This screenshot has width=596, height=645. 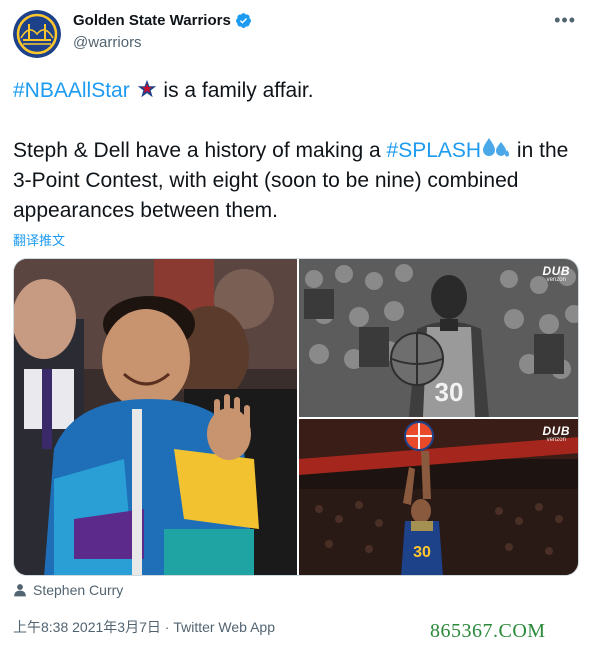 I want to click on tweet-source: Twitter Web App, so click(x=224, y=627).